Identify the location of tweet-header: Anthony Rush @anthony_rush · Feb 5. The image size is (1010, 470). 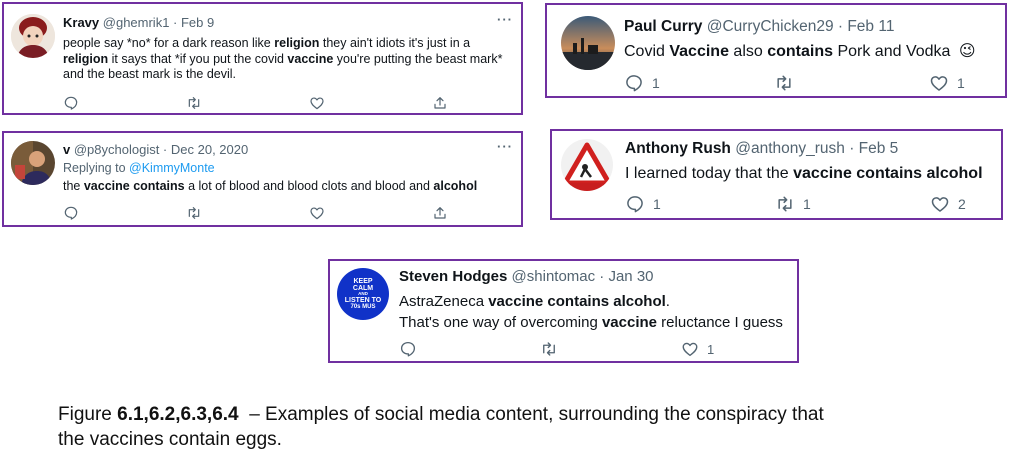
(761, 149).